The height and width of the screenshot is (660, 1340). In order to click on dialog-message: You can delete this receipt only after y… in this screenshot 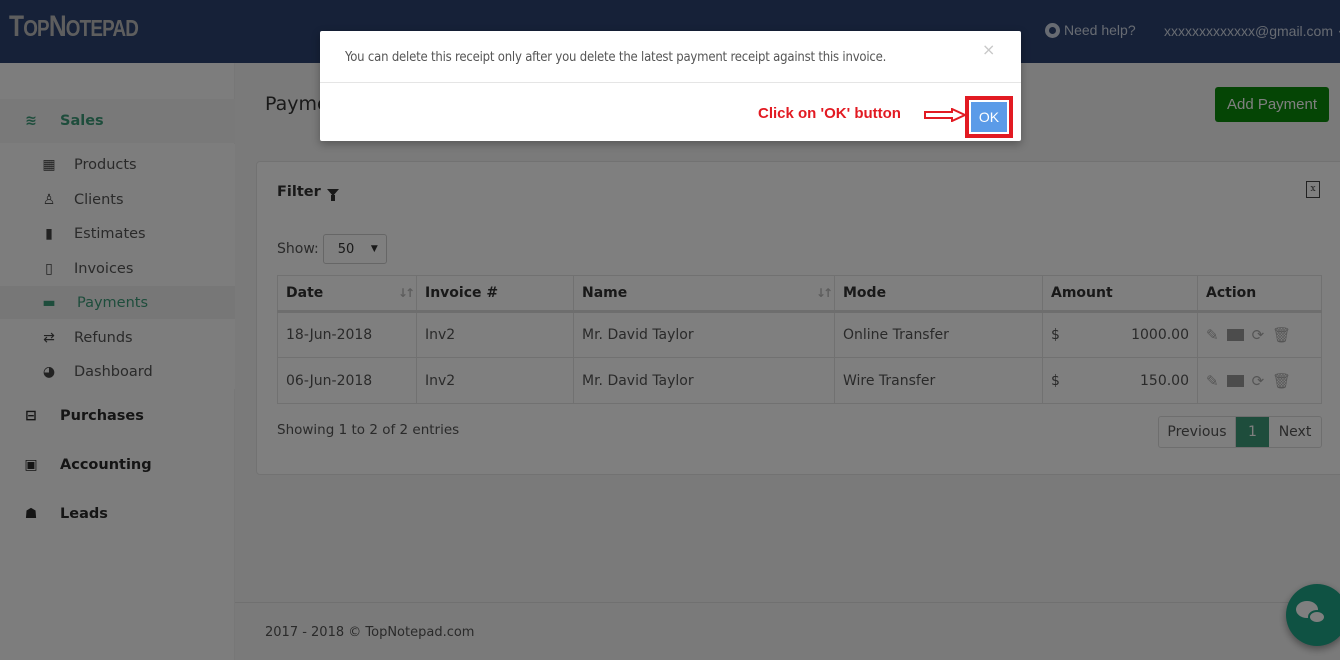, I will do `click(616, 57)`.